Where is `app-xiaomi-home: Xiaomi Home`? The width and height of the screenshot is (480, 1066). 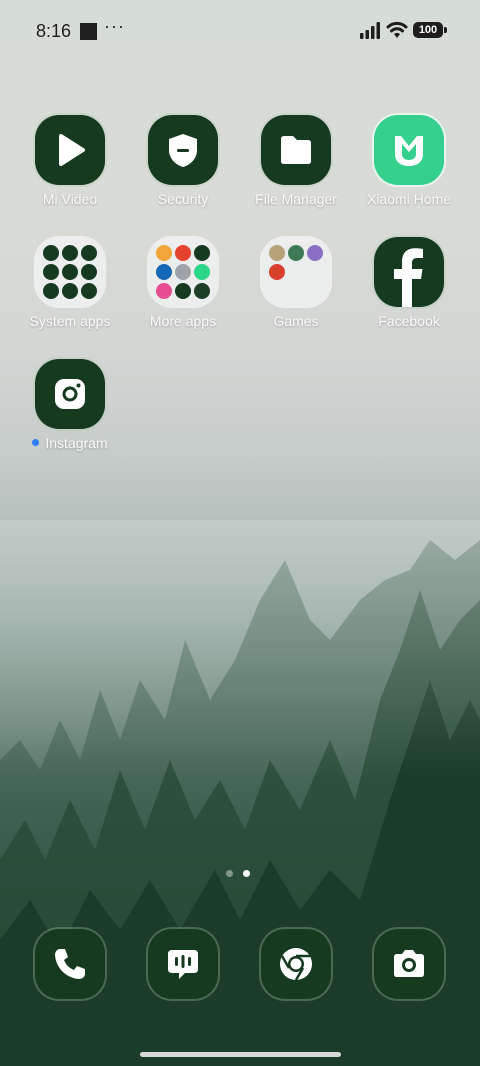 app-xiaomi-home: Xiaomi Home is located at coordinates (409, 161).